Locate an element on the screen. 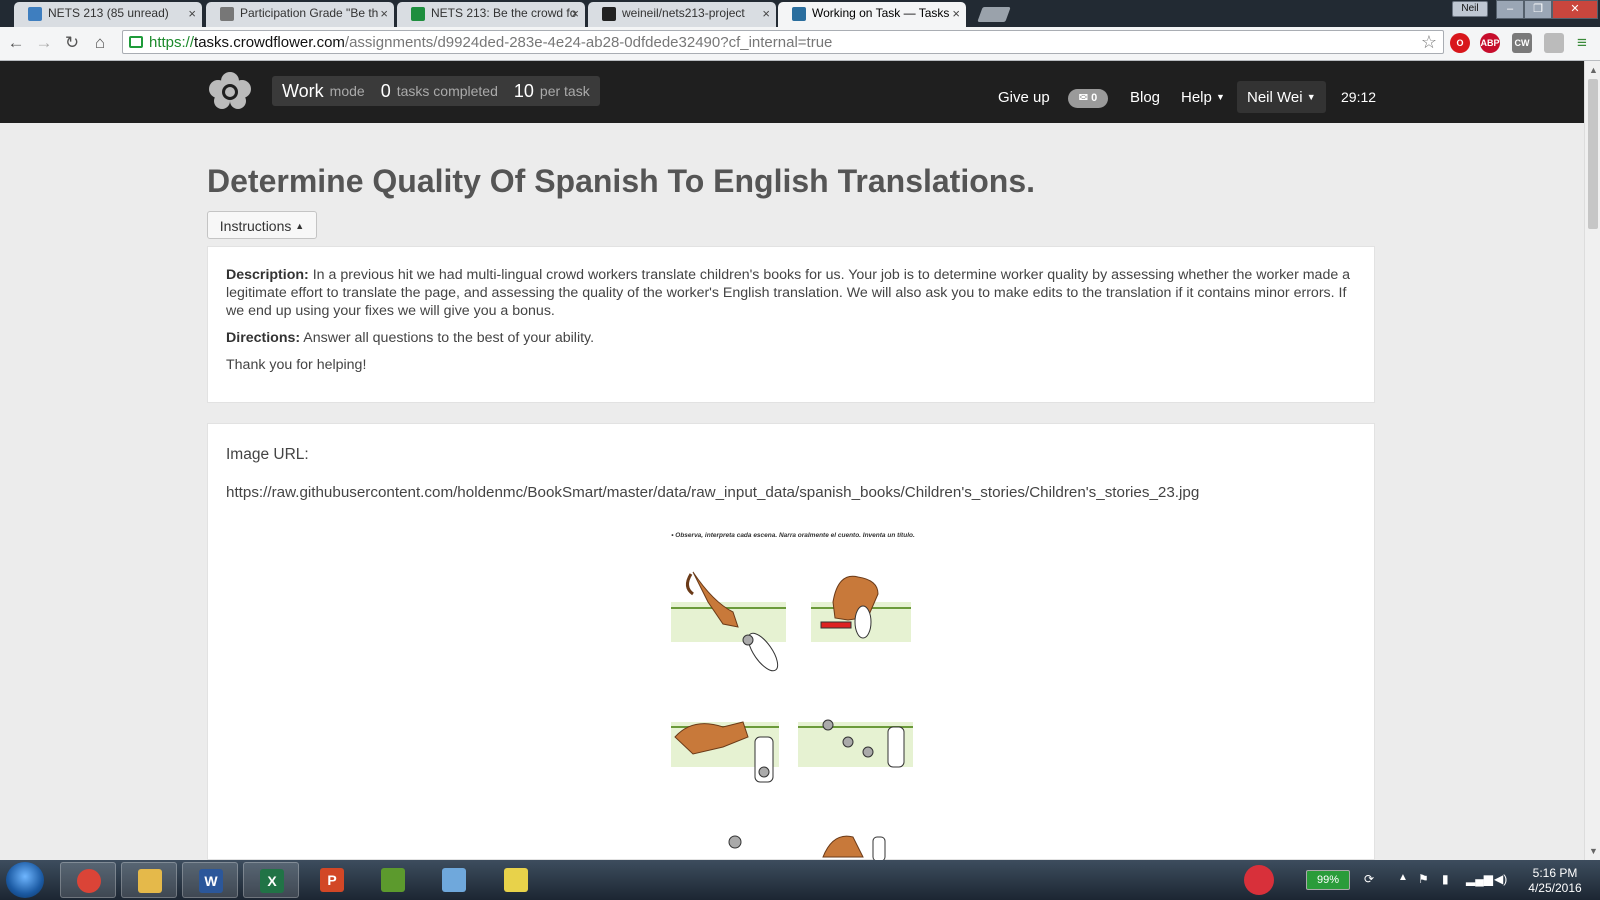  notes-icon is located at coordinates (454, 880).